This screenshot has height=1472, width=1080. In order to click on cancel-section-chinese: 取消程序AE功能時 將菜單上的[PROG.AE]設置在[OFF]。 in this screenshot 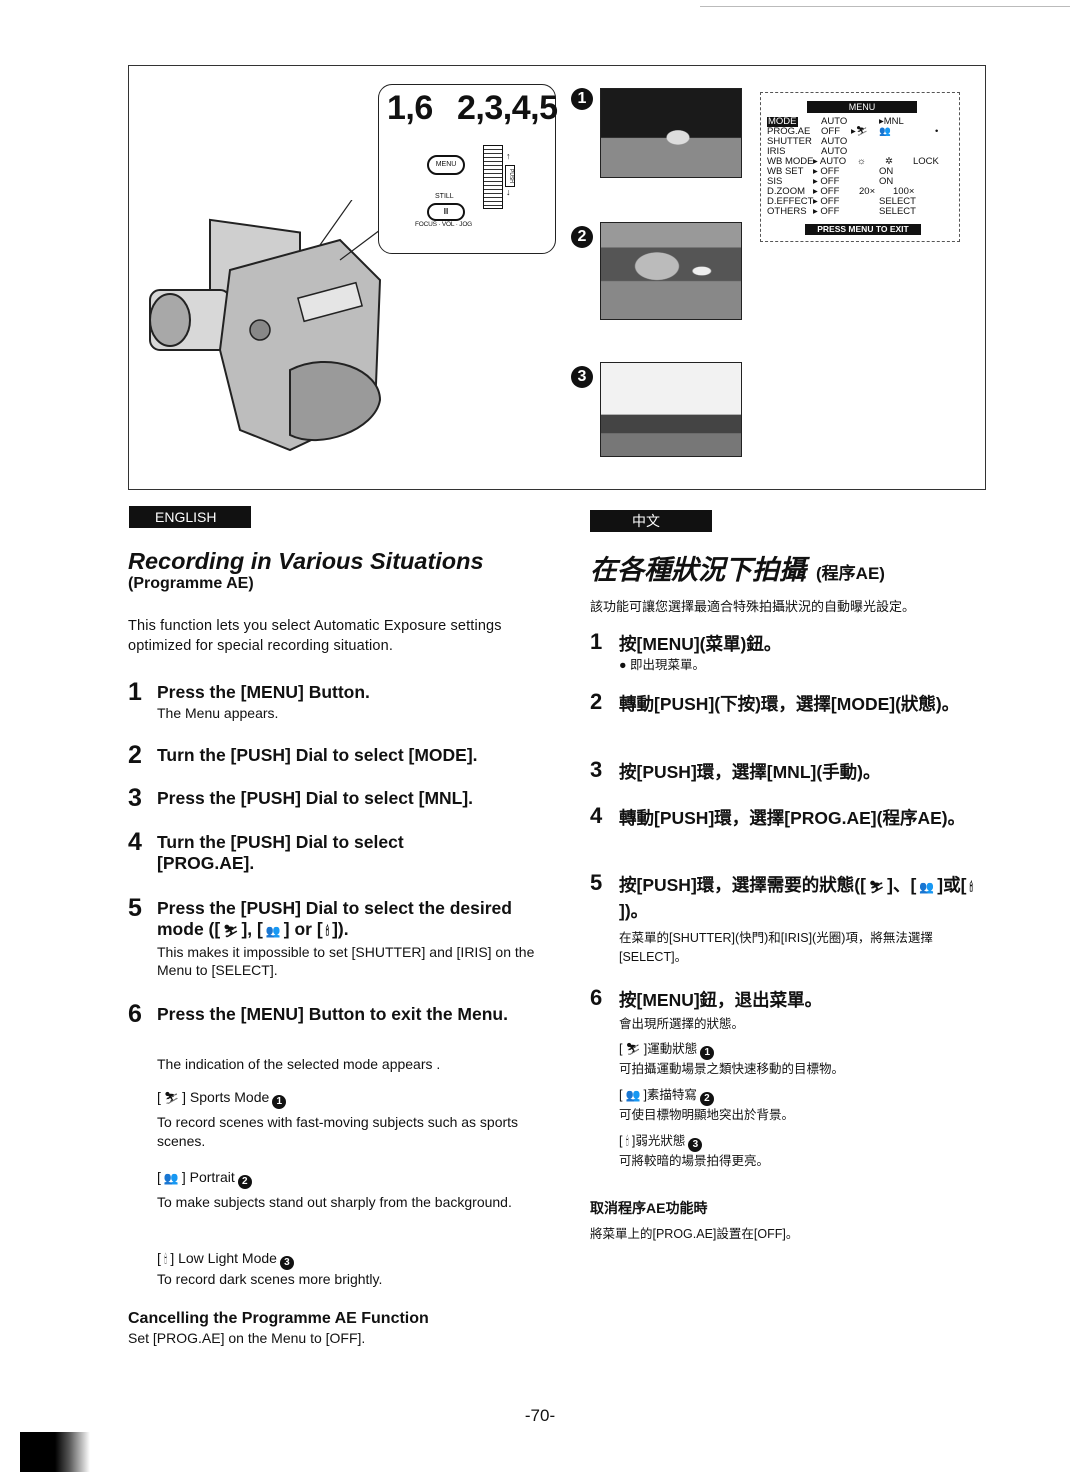, I will do `click(694, 1220)`.